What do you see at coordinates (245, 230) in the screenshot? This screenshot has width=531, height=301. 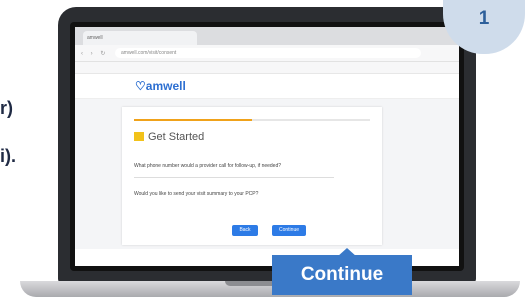 I see `back-button: Back` at bounding box center [245, 230].